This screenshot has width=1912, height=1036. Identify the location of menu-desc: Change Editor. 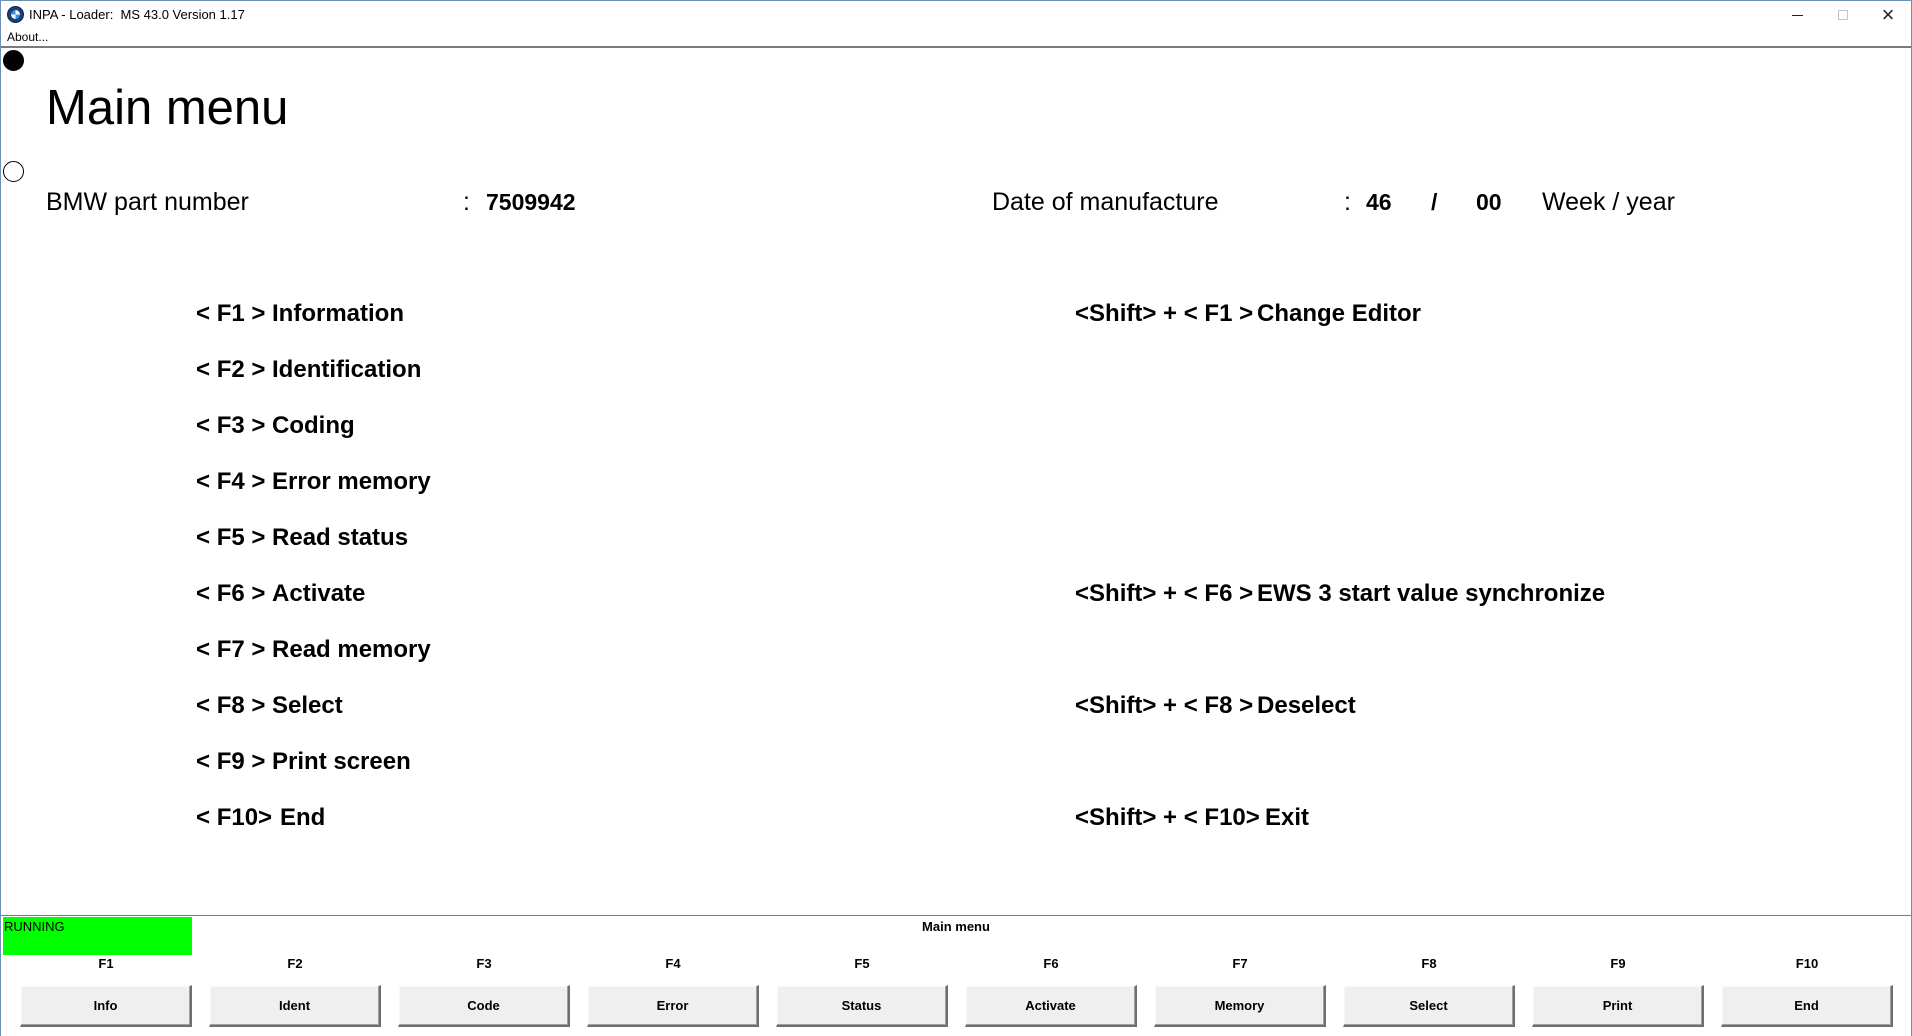
(1339, 313).